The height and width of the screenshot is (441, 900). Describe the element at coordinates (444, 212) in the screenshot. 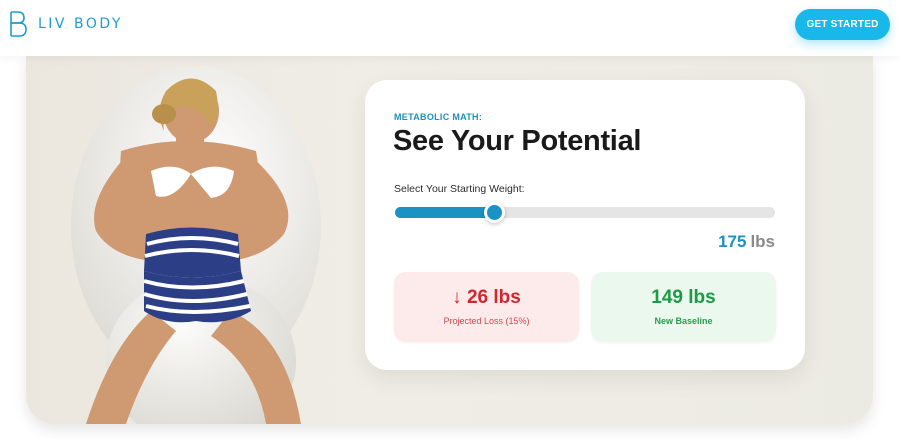

I see `weight-slider-fill` at that location.